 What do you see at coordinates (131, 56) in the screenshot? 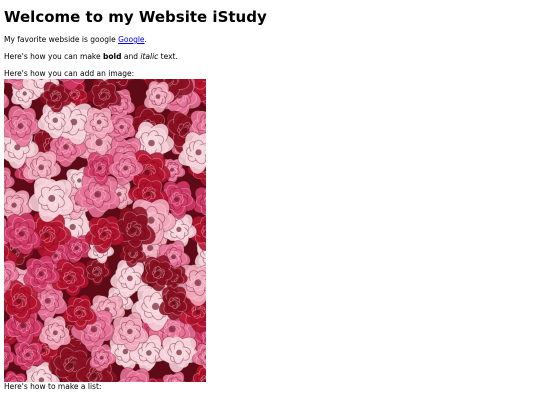
I see `formatting-text-middle: and` at bounding box center [131, 56].